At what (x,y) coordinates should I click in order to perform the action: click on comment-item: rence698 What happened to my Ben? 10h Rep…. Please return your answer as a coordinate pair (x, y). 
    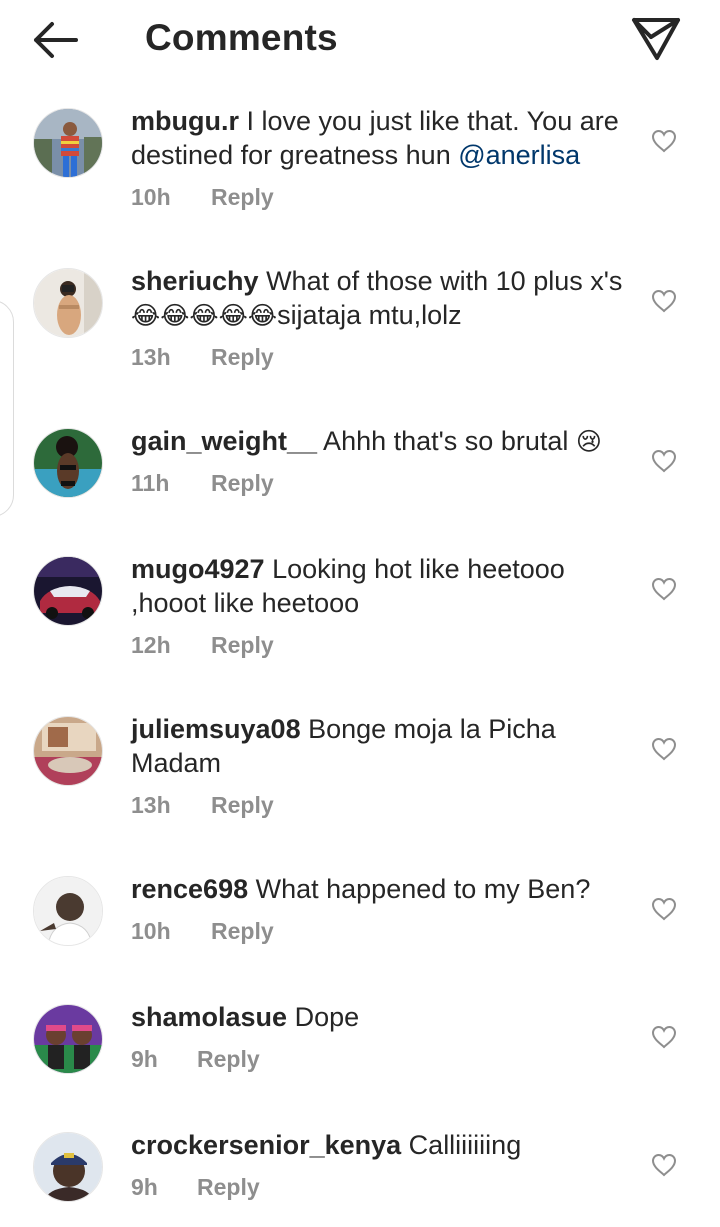
    Looking at the image, I should click on (360, 928).